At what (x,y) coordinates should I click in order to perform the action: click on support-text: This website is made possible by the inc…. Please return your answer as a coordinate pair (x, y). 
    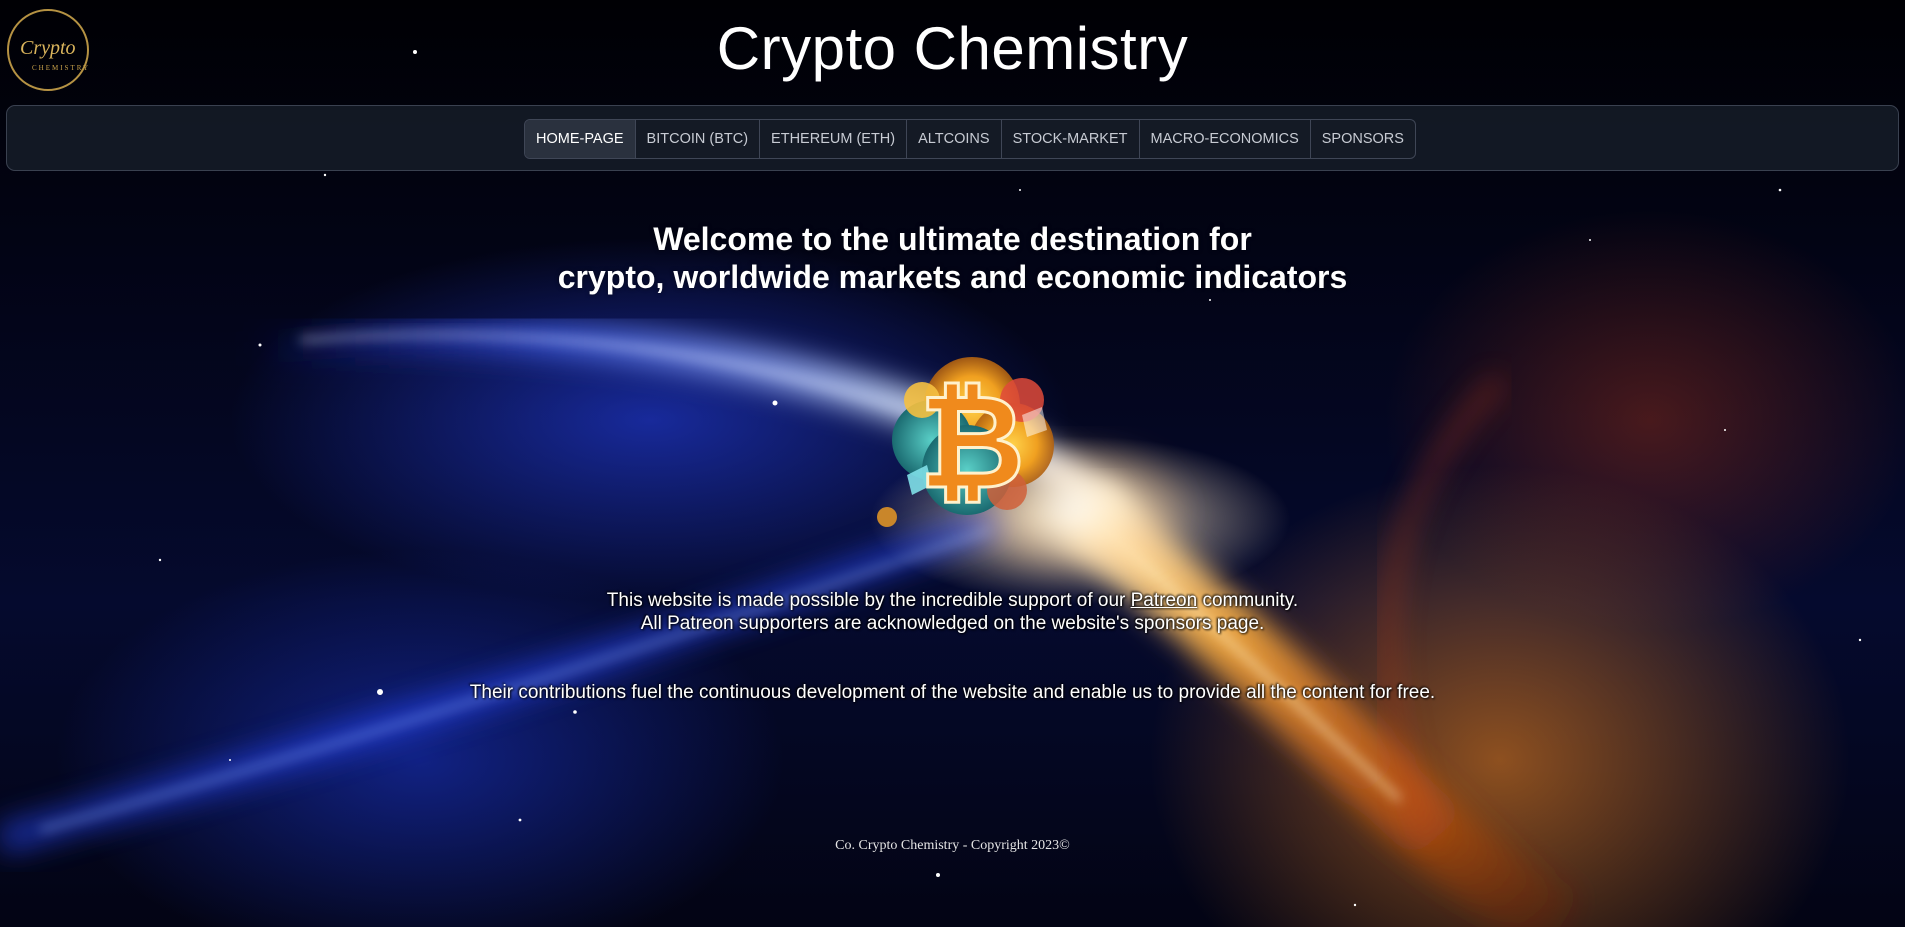
    Looking at the image, I should click on (952, 612).